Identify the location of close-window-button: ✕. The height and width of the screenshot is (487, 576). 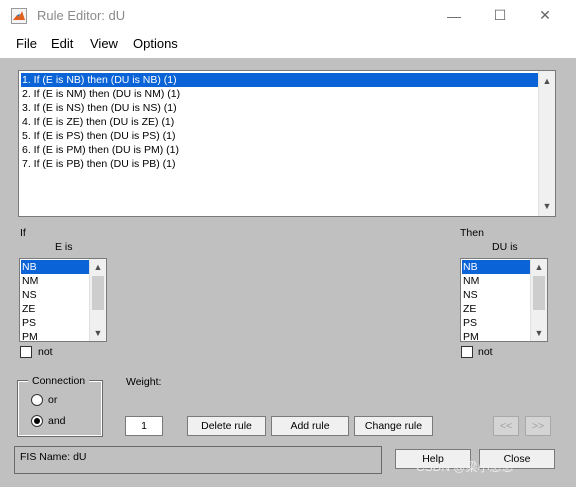
(545, 15).